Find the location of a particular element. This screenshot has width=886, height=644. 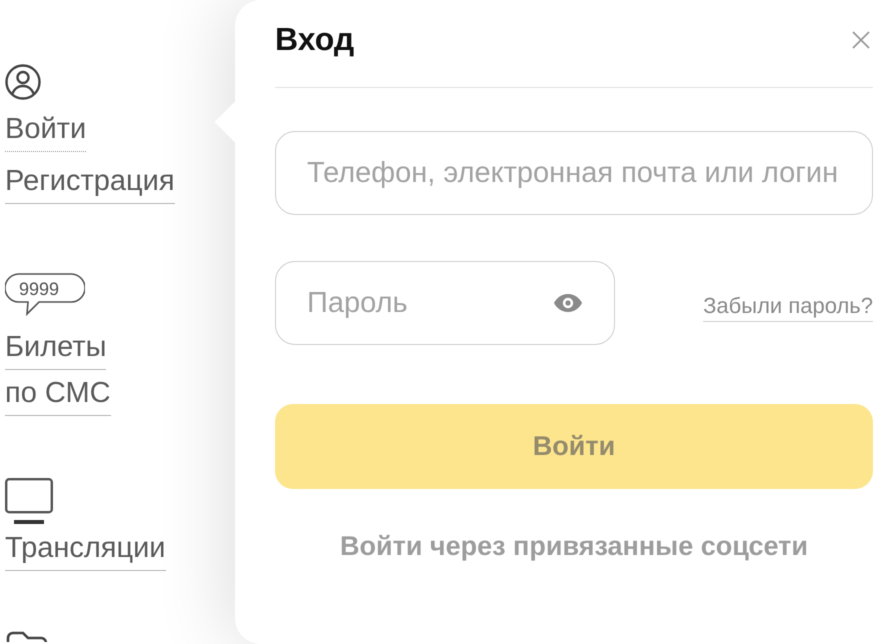

sidebar-link: Регистрация is located at coordinates (90, 184).